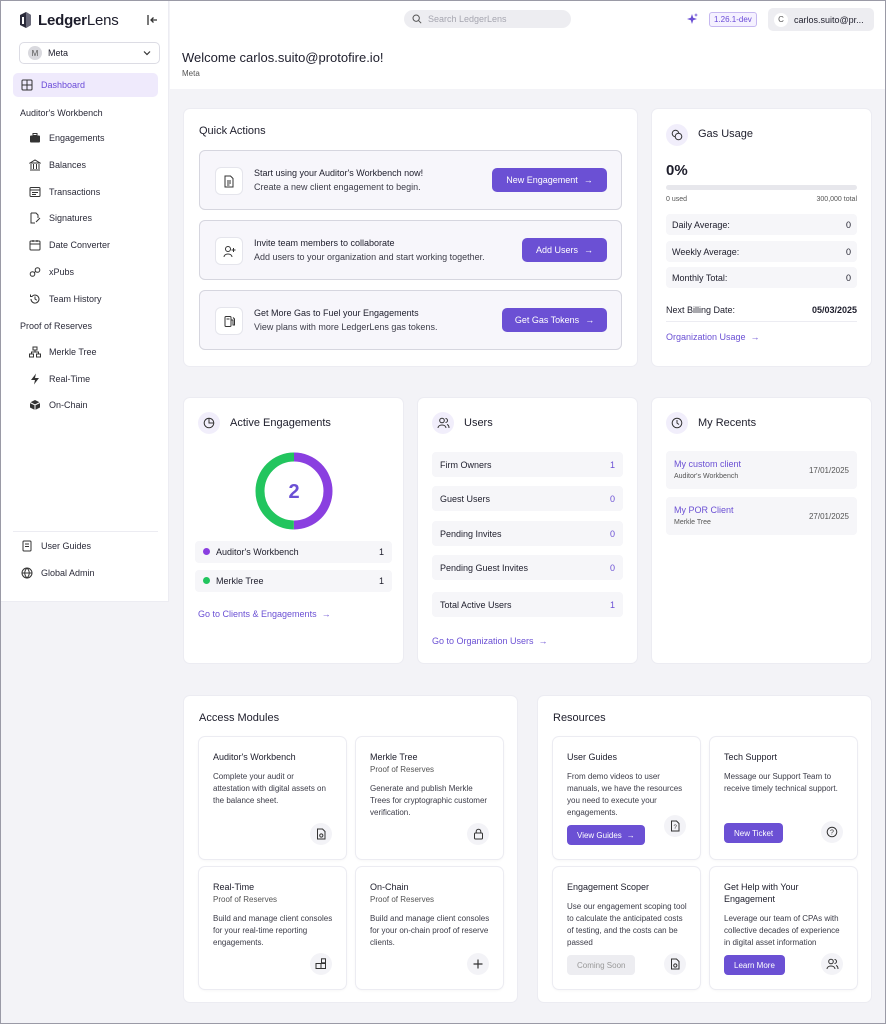  Describe the element at coordinates (713, 337) in the screenshot. I see `organization-usage-link: Organization Usage →` at that location.